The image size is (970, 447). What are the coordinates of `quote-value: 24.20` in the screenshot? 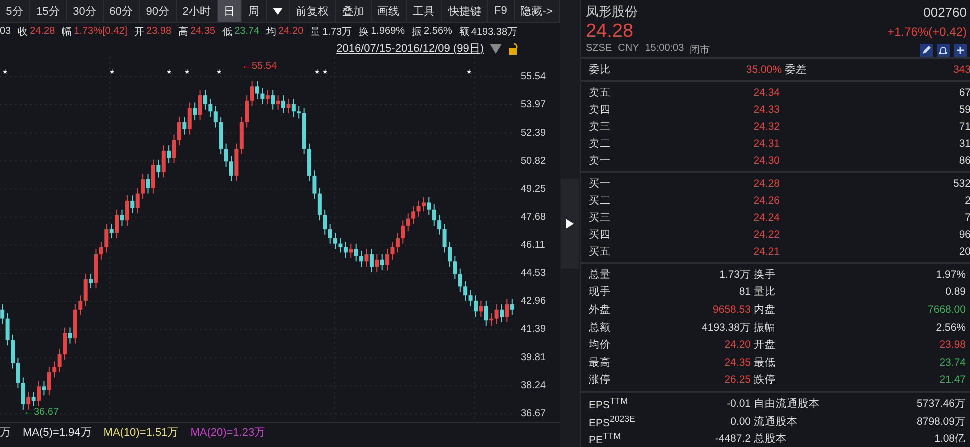 It's located at (291, 31).